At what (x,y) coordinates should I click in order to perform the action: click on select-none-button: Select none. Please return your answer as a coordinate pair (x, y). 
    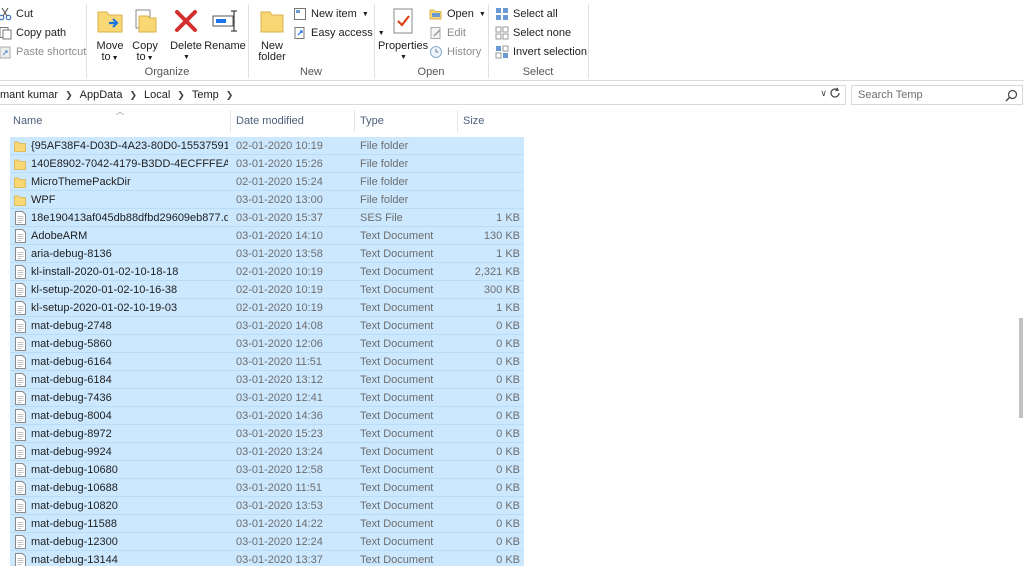
    Looking at the image, I should click on (533, 33).